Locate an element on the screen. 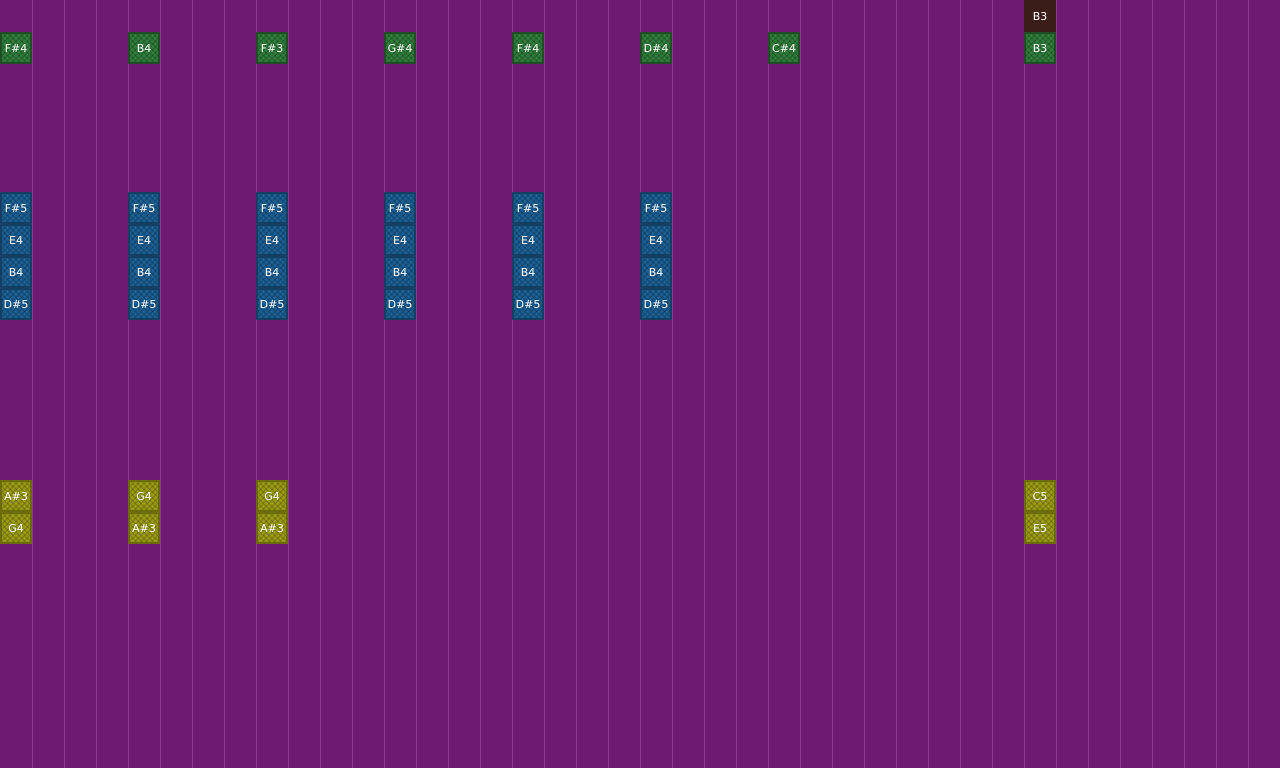  note-cell: D#4 is located at coordinates (656, 48).